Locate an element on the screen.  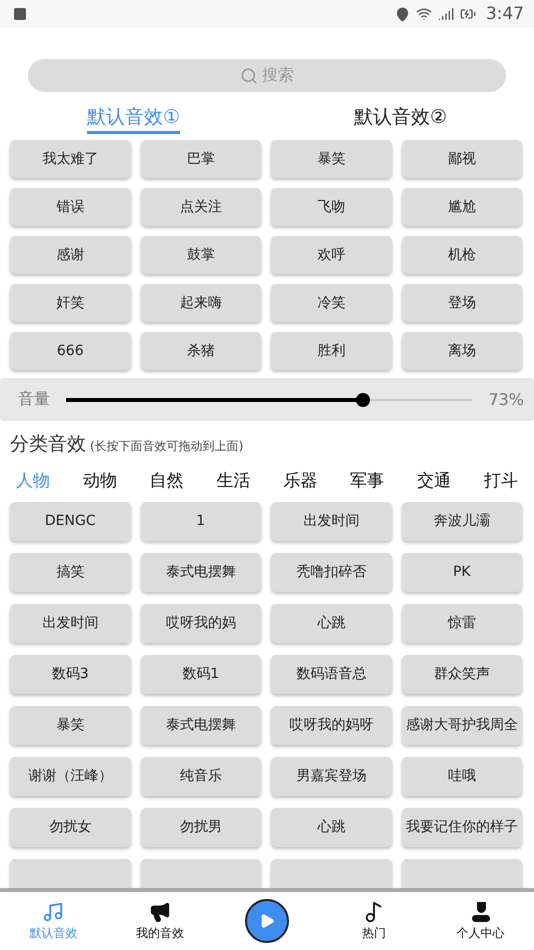
clock-time: 3:47 is located at coordinates (505, 14).